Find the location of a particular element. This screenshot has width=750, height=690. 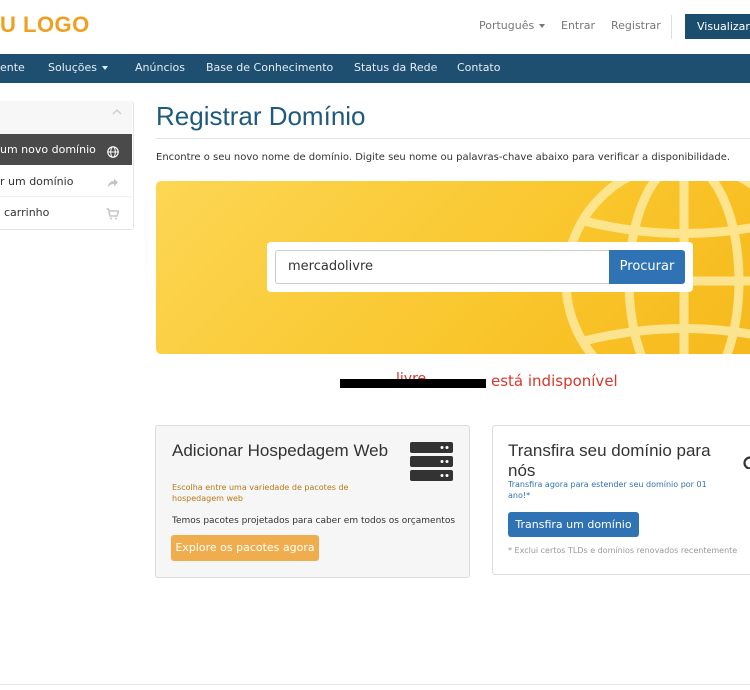

nav-item-status-rede: Status da Rede is located at coordinates (395, 67).